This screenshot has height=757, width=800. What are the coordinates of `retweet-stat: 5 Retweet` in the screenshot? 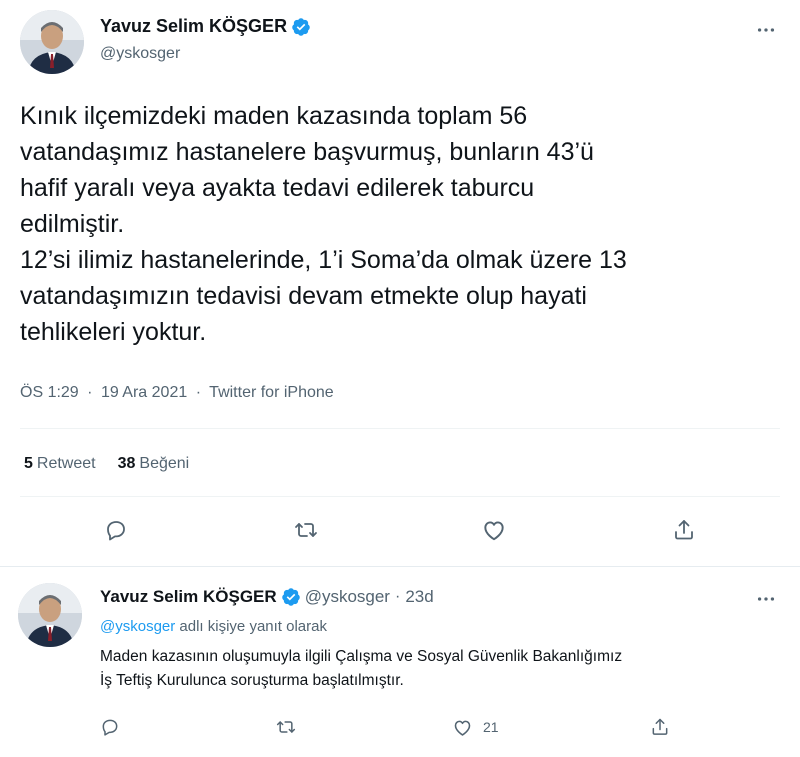 It's located at (60, 464).